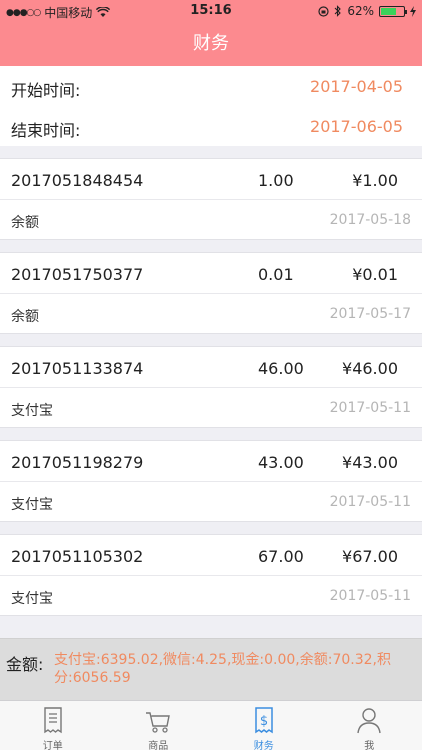  What do you see at coordinates (413, 11) in the screenshot?
I see `charging-icon` at bounding box center [413, 11].